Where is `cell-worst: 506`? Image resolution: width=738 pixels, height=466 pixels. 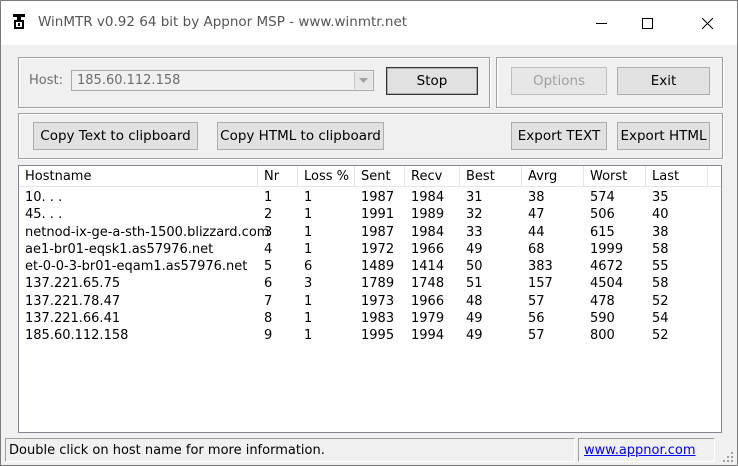 cell-worst: 506 is located at coordinates (602, 215).